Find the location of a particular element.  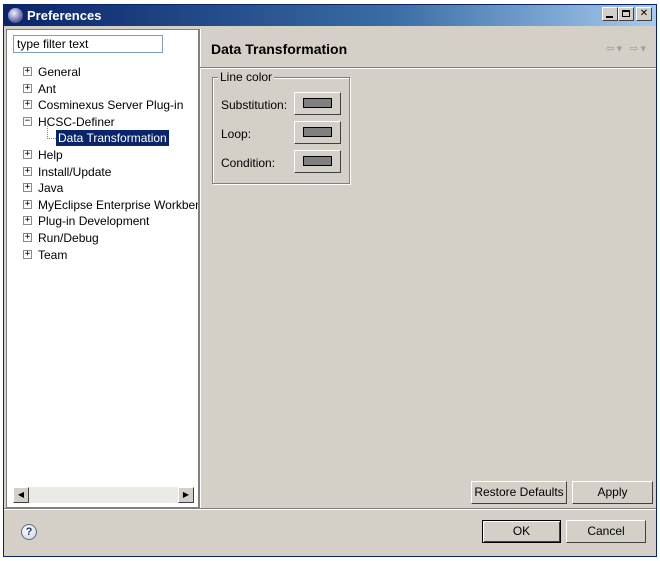

tree-item-label: Install/Update is located at coordinates (75, 171).